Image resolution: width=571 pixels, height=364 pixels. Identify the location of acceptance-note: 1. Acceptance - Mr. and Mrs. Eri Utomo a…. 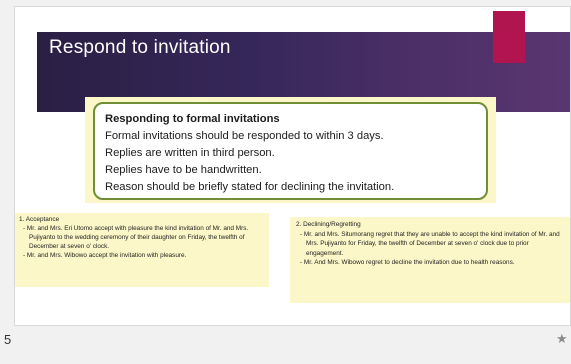
(142, 250).